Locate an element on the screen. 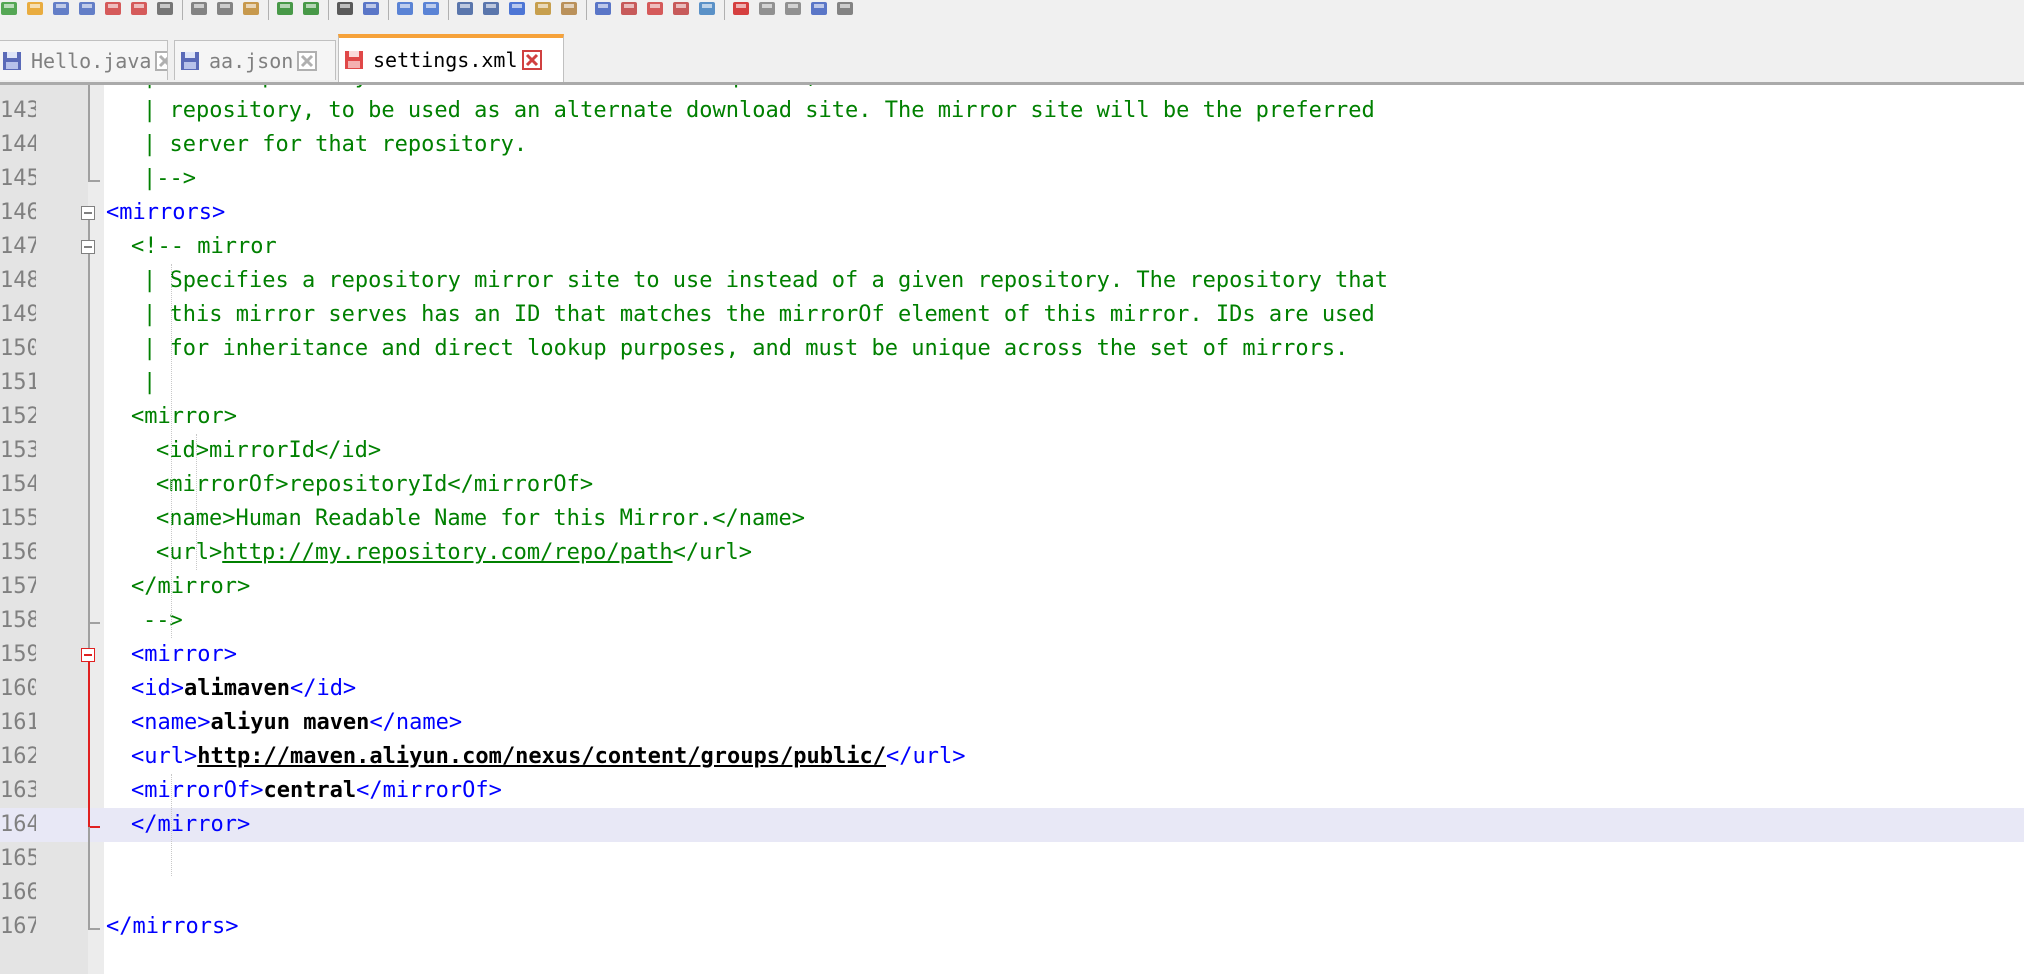 The height and width of the screenshot is (974, 2024). tab-bar: Hello.java aa.json settings.xml is located at coordinates (1012, 53).